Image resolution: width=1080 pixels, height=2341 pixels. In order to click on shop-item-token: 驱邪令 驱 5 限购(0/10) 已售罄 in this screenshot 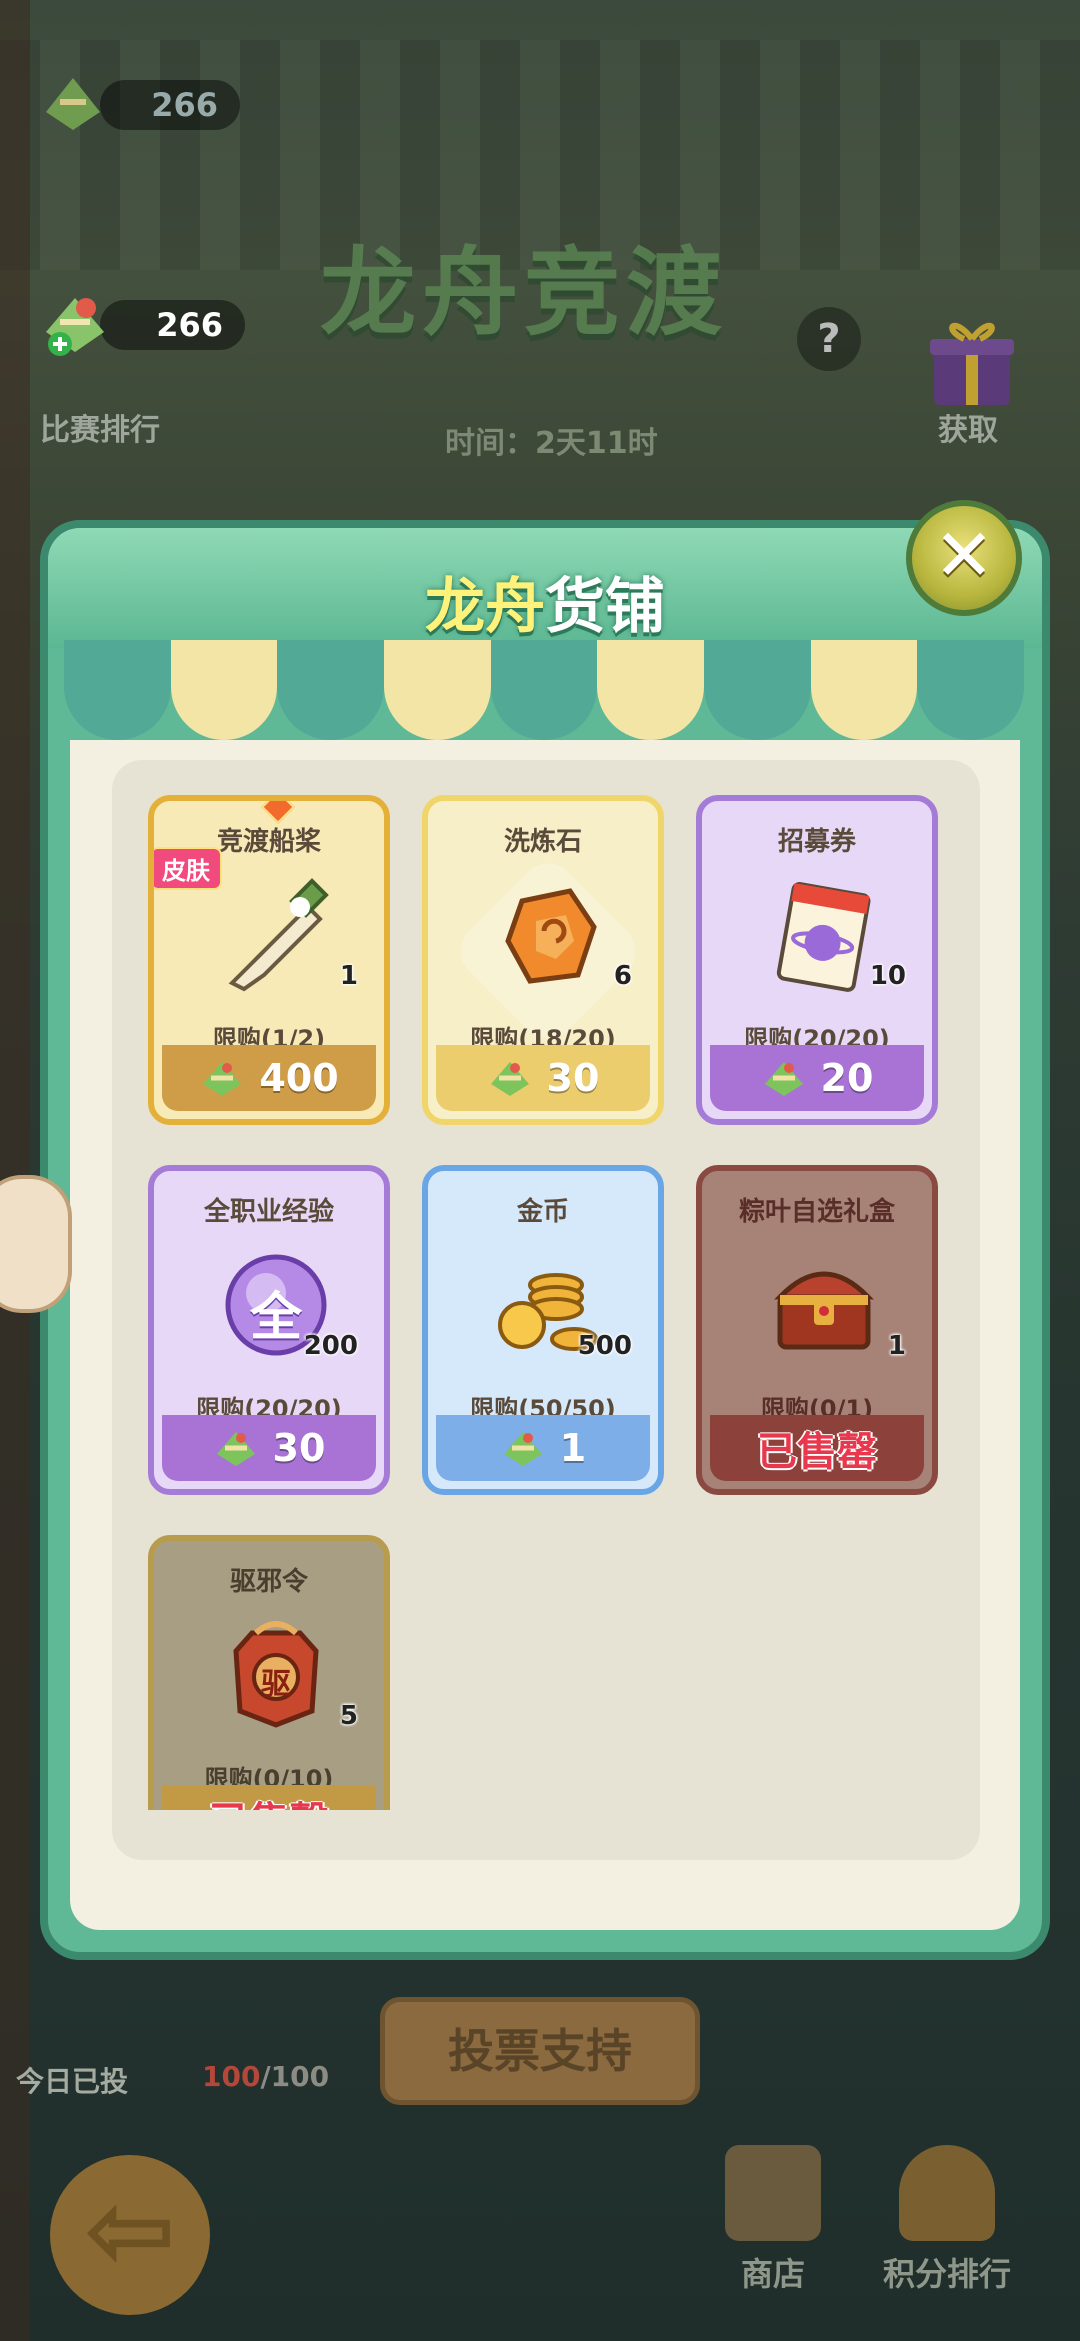, I will do `click(269, 1672)`.